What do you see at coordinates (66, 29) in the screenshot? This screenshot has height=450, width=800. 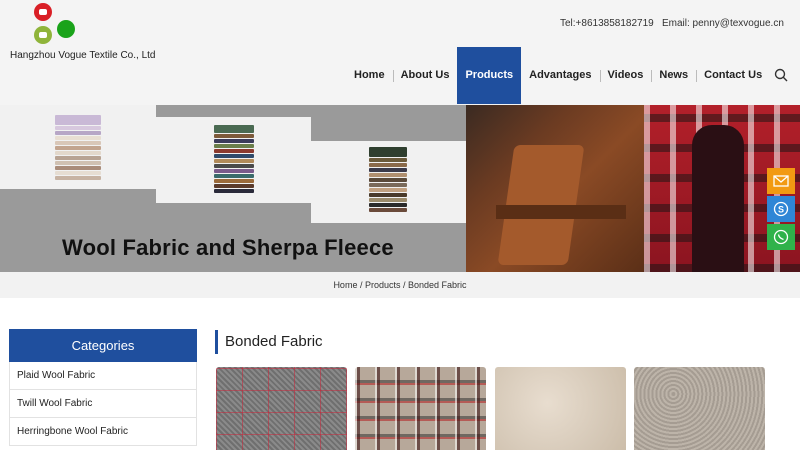 I see `social-green-icon` at bounding box center [66, 29].